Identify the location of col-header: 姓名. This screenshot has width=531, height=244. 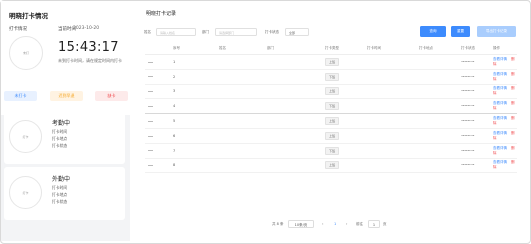
(243, 49).